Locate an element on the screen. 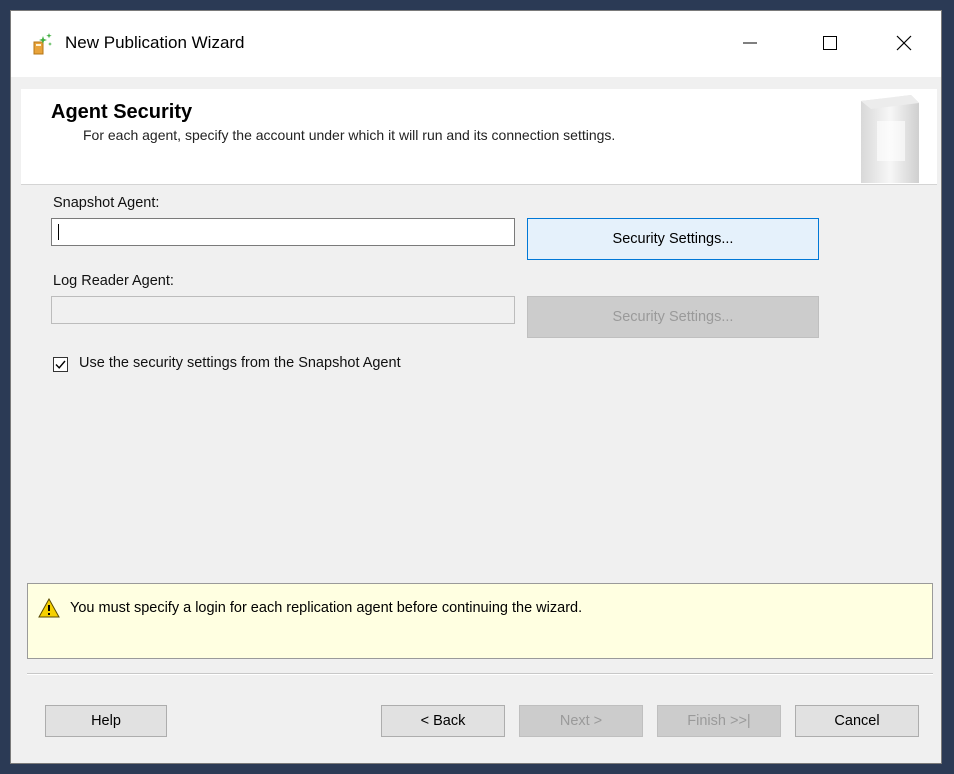  back-button: < Back is located at coordinates (443, 721).